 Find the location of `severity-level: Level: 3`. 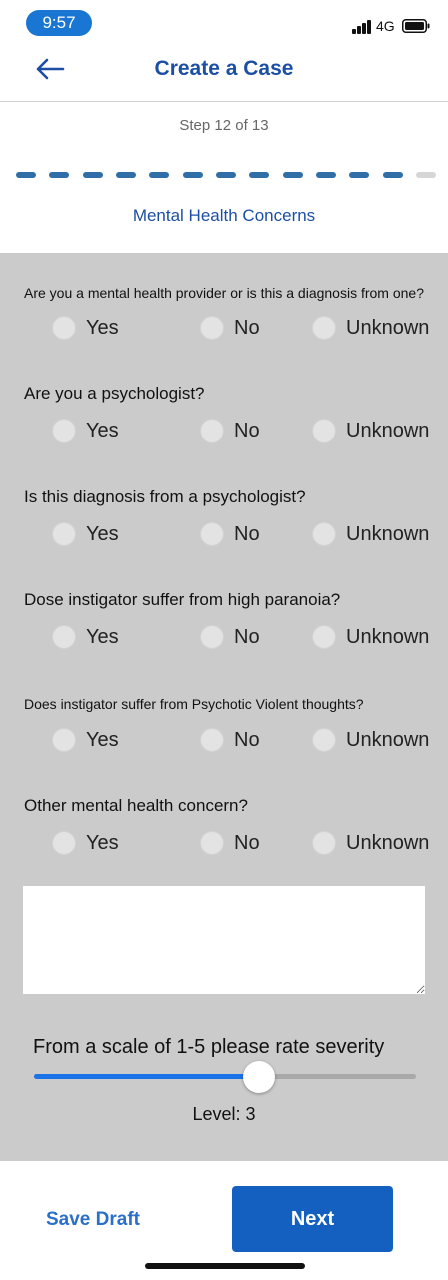

severity-level: Level: 3 is located at coordinates (224, 1114).